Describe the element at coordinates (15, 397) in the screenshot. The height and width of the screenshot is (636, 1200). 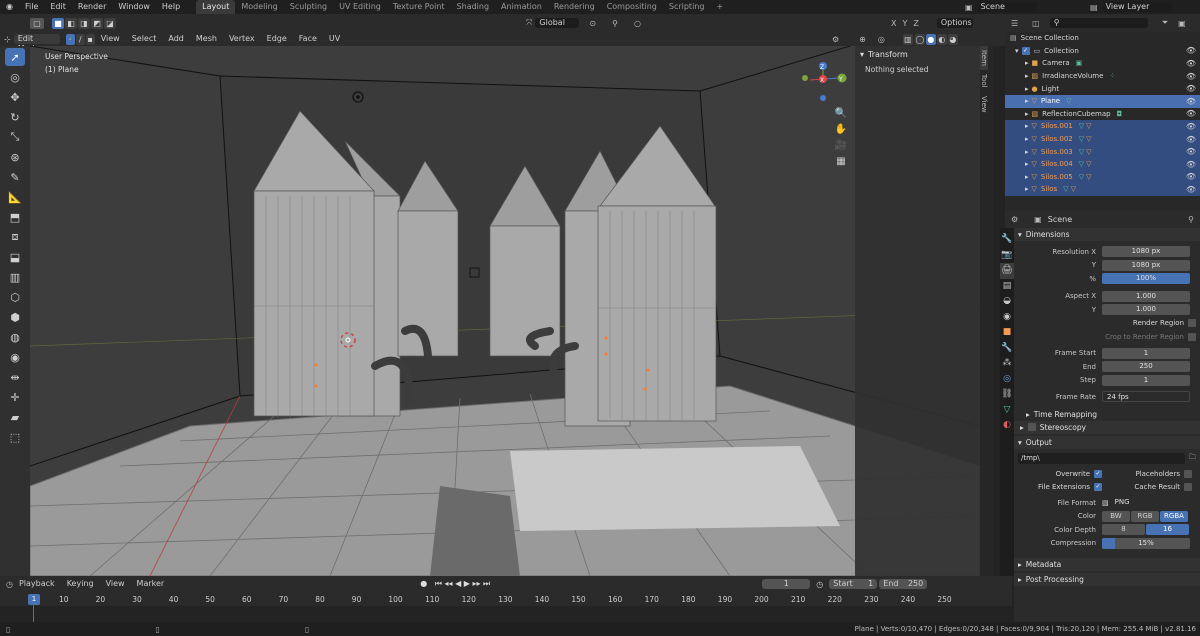
I see `shrink-fatten-tool-icon: ✛` at that location.